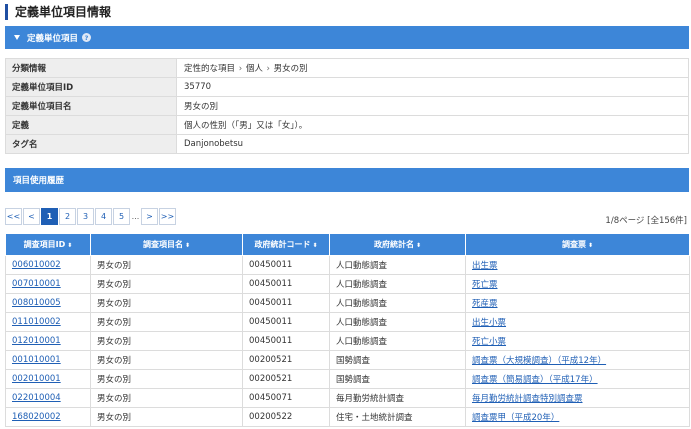  Describe the element at coordinates (36, 360) in the screenshot. I see `item-id-link: 001010001` at that location.